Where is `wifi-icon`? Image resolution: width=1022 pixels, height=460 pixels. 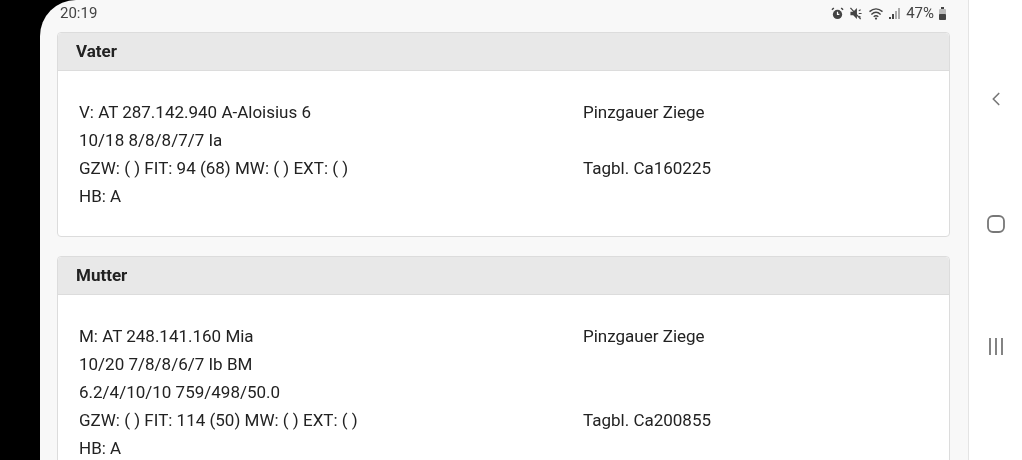 wifi-icon is located at coordinates (876, 13).